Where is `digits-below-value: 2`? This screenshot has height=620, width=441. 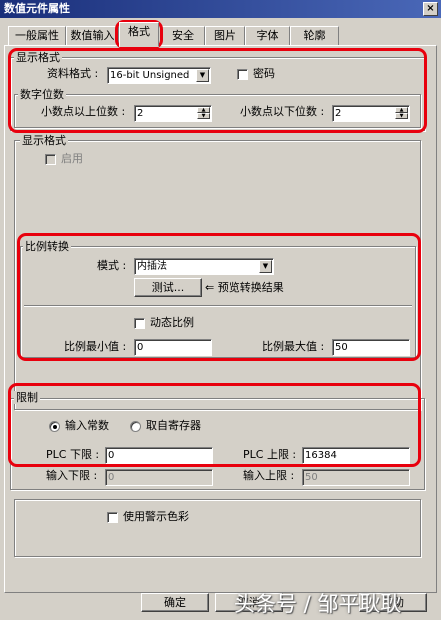
digits-below-value: 2 is located at coordinates (338, 113).